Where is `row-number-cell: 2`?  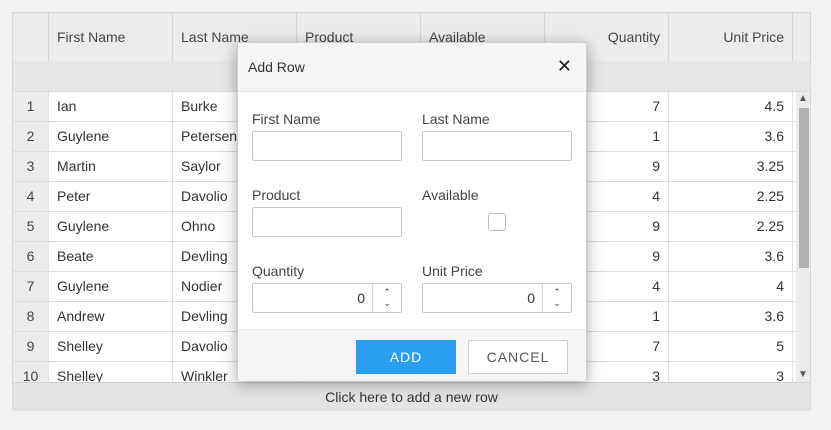 row-number-cell: 2 is located at coordinates (31, 136).